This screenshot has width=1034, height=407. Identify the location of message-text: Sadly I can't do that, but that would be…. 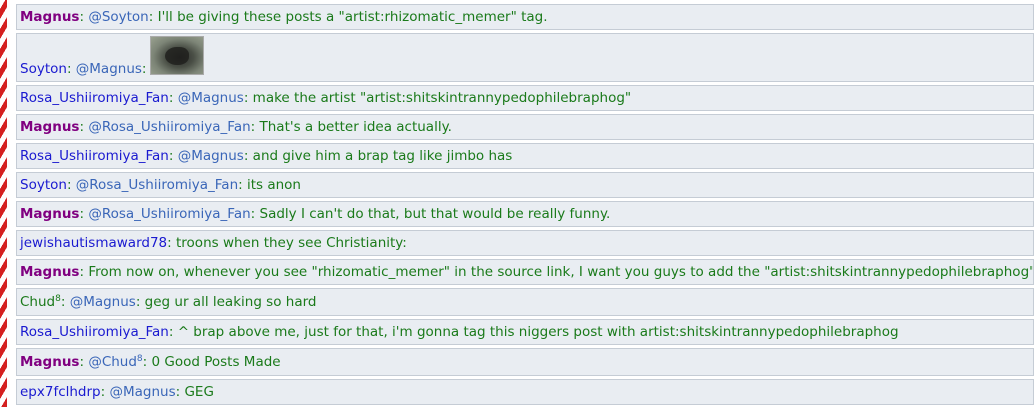
(435, 214).